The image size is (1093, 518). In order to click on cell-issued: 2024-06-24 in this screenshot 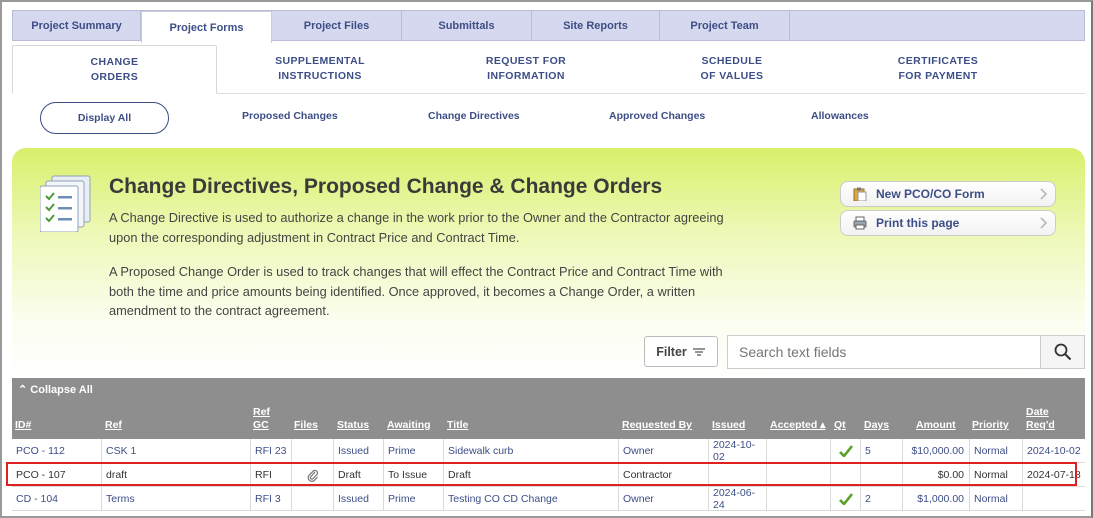, I will do `click(737, 499)`.